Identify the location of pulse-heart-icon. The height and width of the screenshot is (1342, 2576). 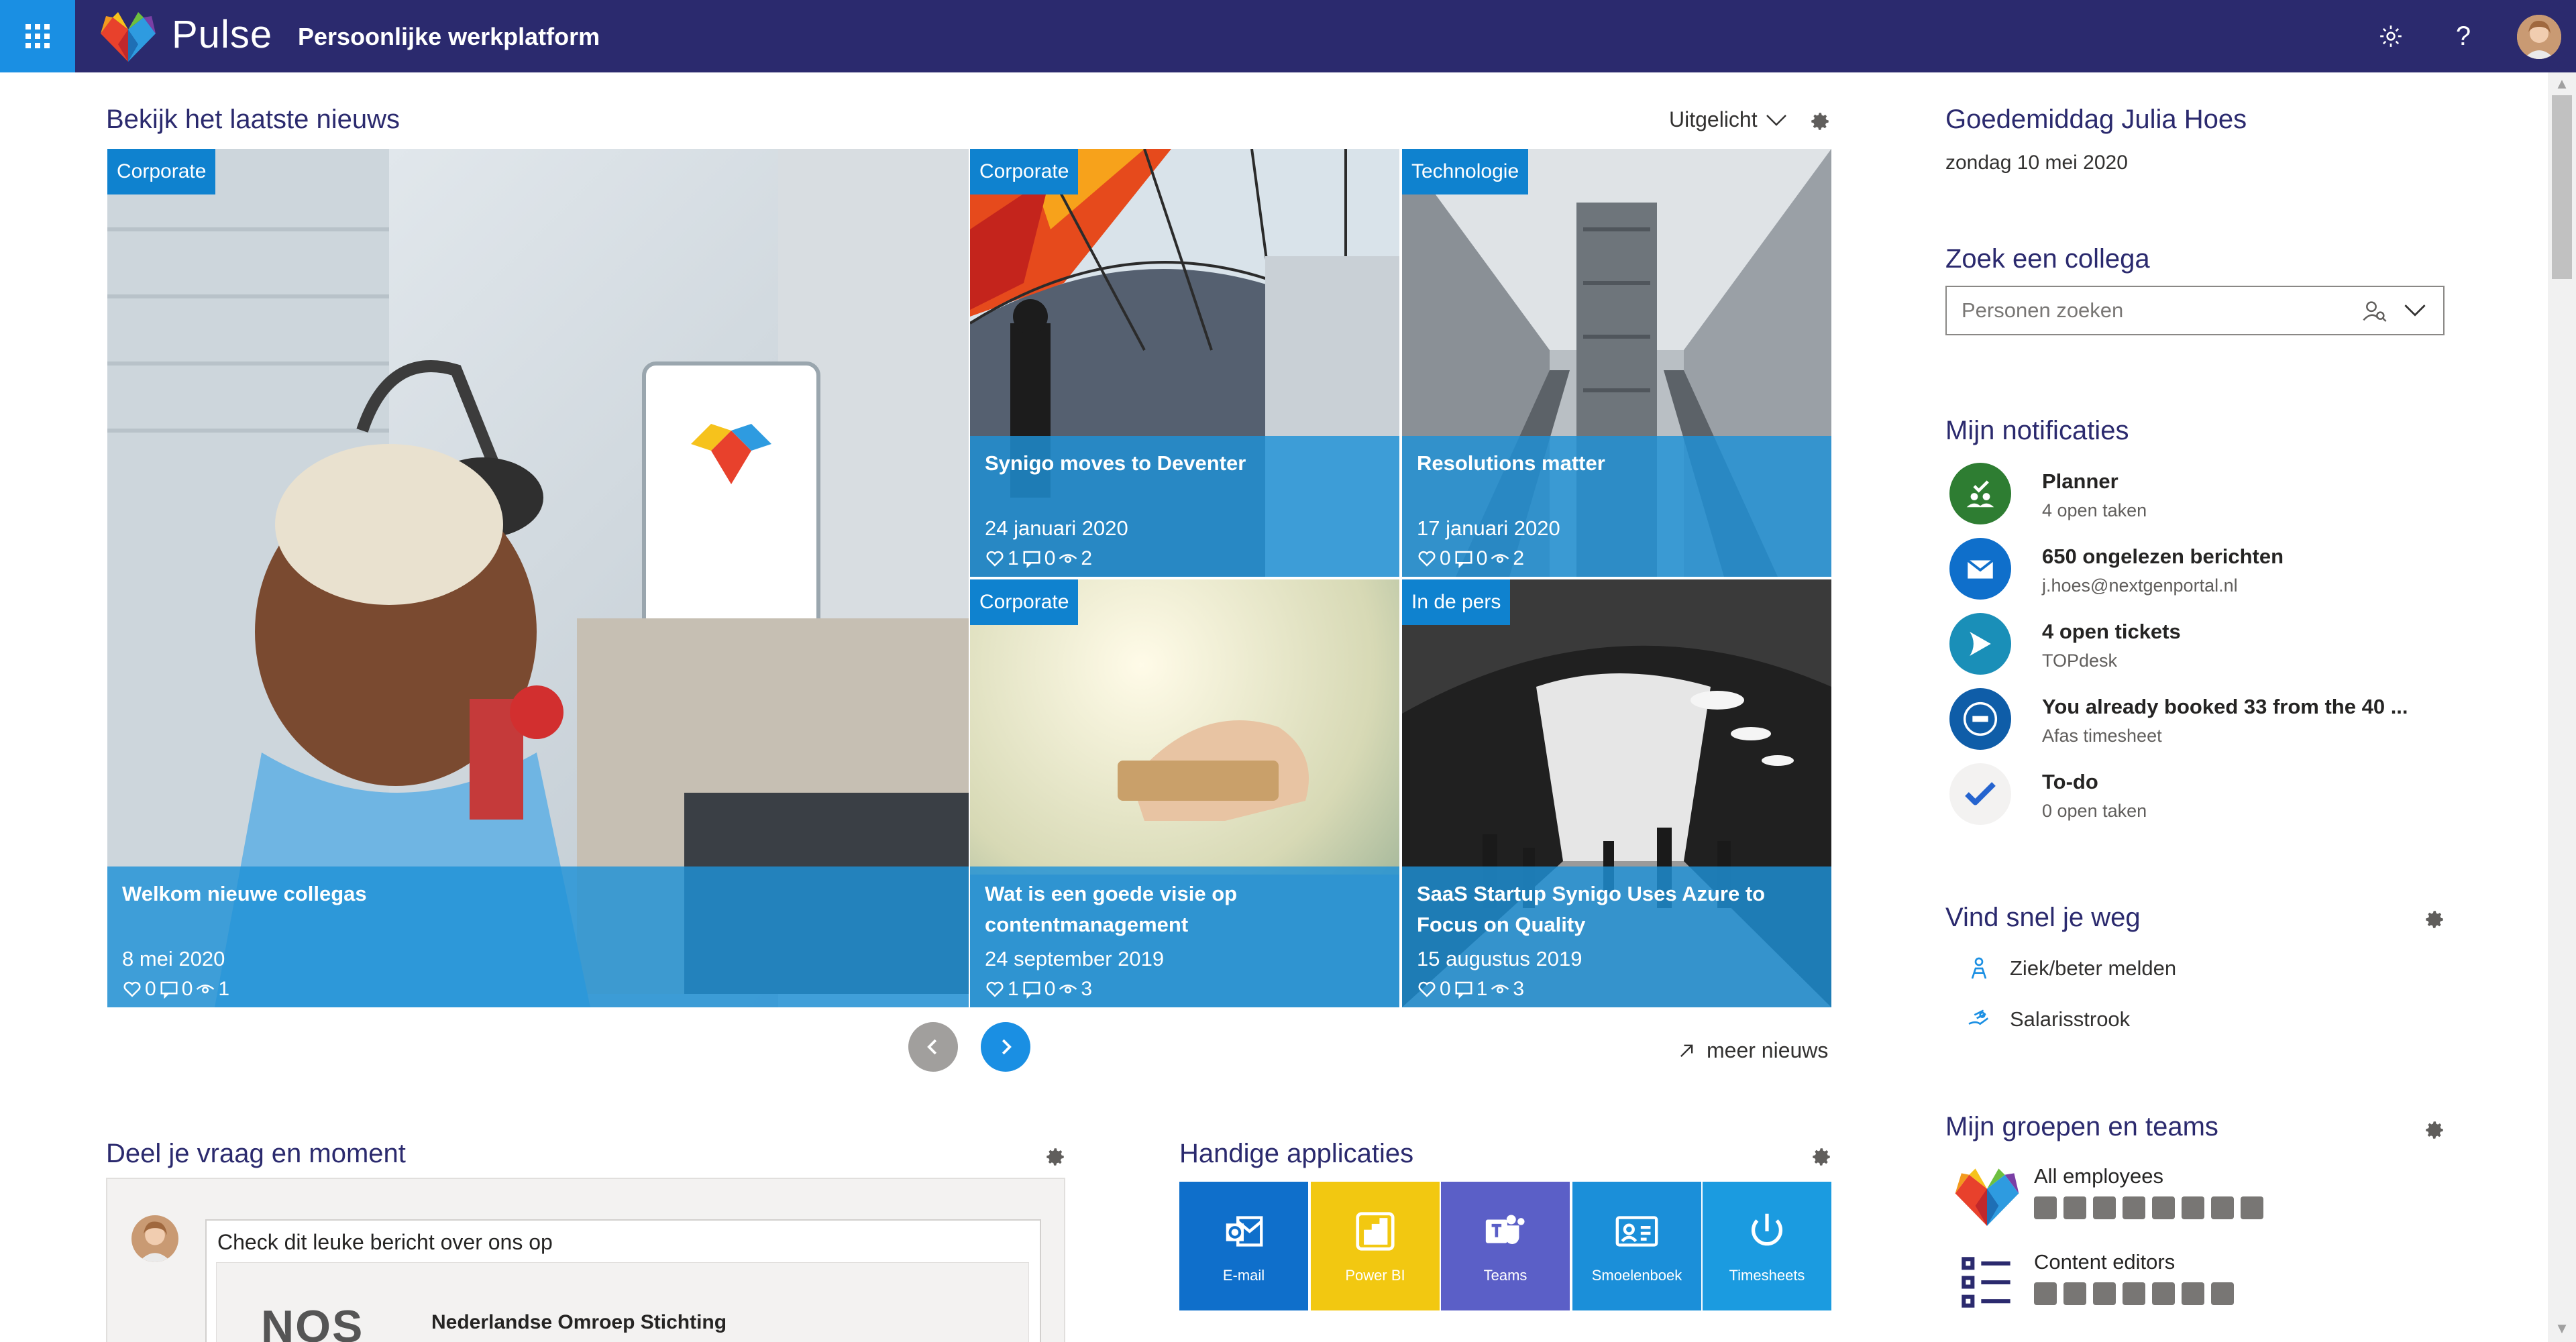
(1987, 1197).